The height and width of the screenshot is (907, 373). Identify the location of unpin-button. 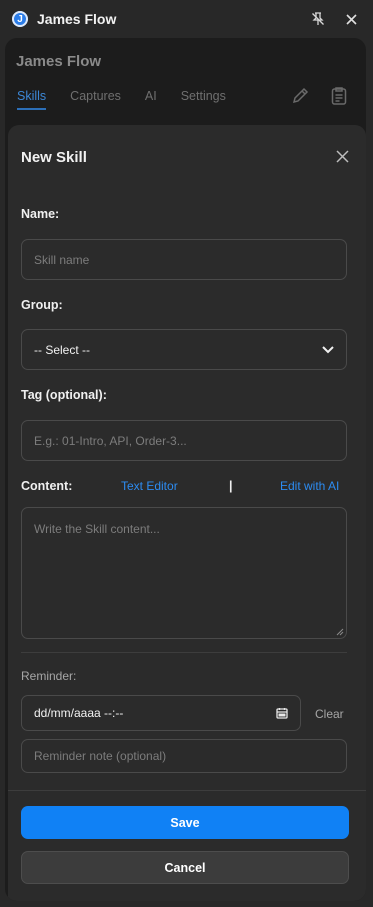
(318, 19).